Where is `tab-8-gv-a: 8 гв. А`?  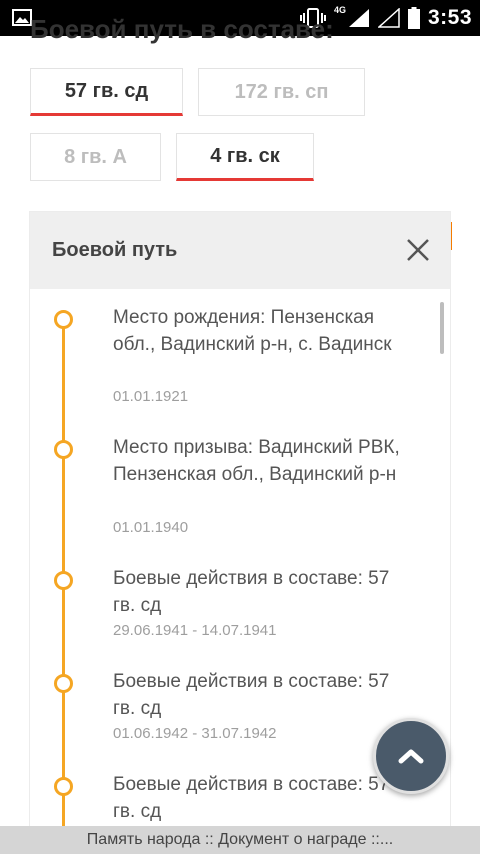
tab-8-gv-a: 8 гв. А is located at coordinates (95, 157).